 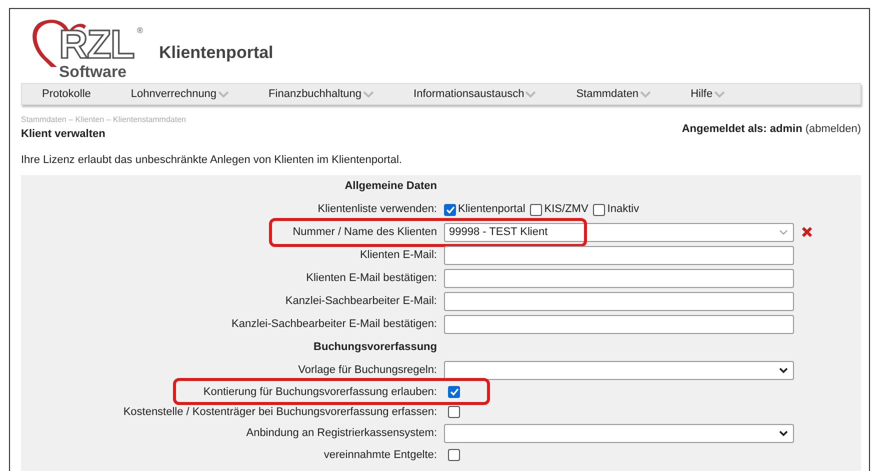 What do you see at coordinates (724, 129) in the screenshot?
I see `login-label: Angemeldet als:` at bounding box center [724, 129].